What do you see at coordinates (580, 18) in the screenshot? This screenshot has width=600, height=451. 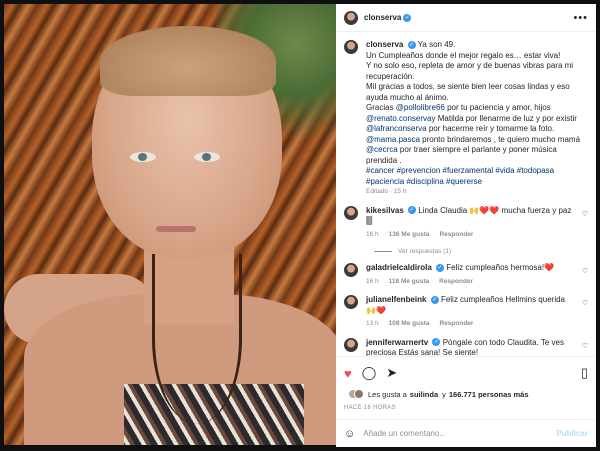 I see `more-options-icon: •••` at bounding box center [580, 18].